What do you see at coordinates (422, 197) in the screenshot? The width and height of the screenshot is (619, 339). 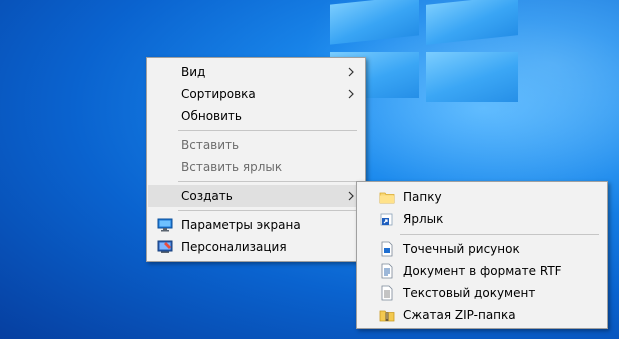 I see `submenu-item-label: Папку` at bounding box center [422, 197].